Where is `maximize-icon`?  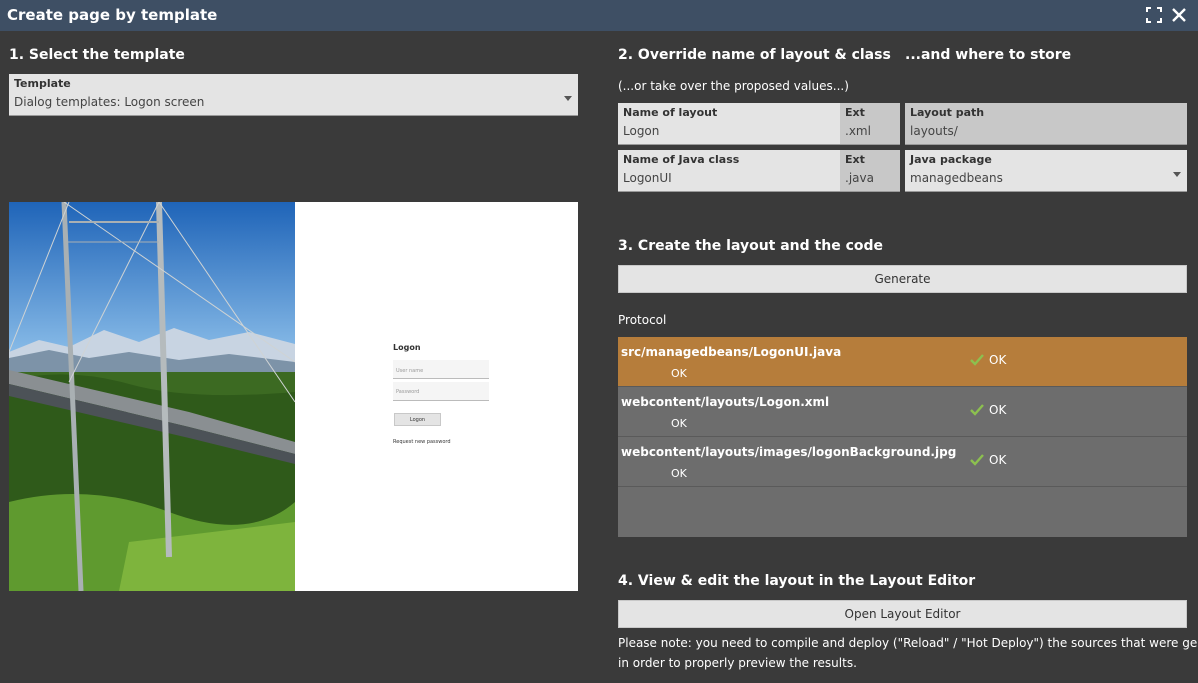
maximize-icon is located at coordinates (1154, 15).